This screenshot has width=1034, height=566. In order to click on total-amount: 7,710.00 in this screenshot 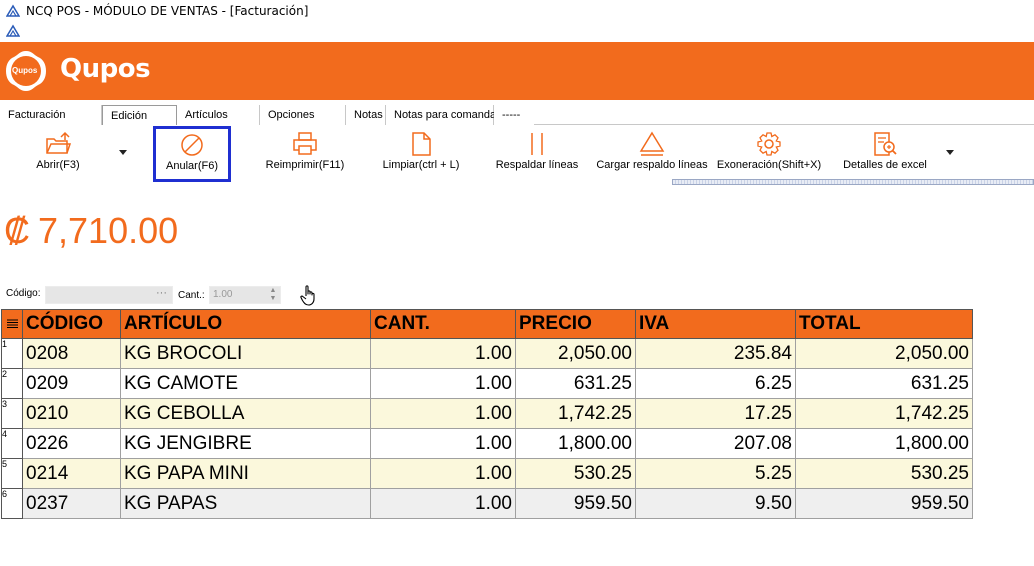, I will do `click(108, 230)`.